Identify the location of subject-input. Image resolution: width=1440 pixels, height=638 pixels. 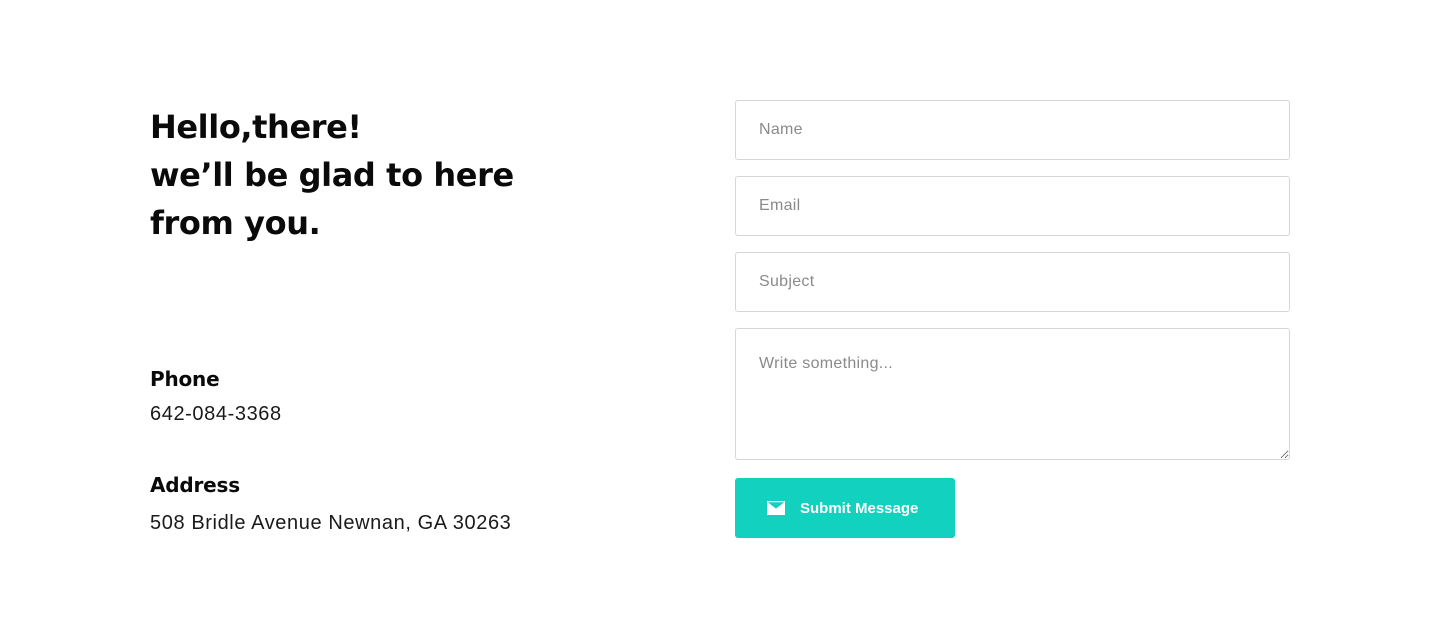
(1012, 282).